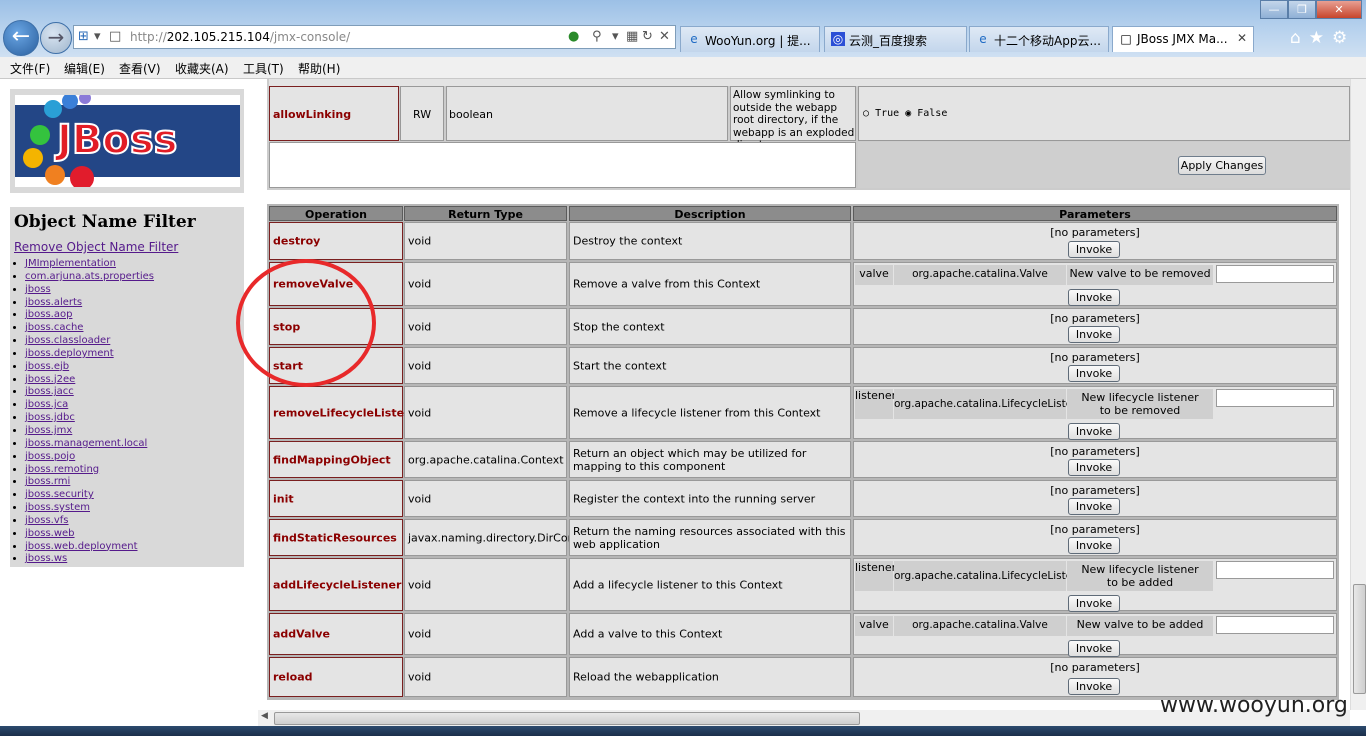 The height and width of the screenshot is (736, 1366). Describe the element at coordinates (319, 68) in the screenshot. I see `menu-help: 帮助(H)` at that location.